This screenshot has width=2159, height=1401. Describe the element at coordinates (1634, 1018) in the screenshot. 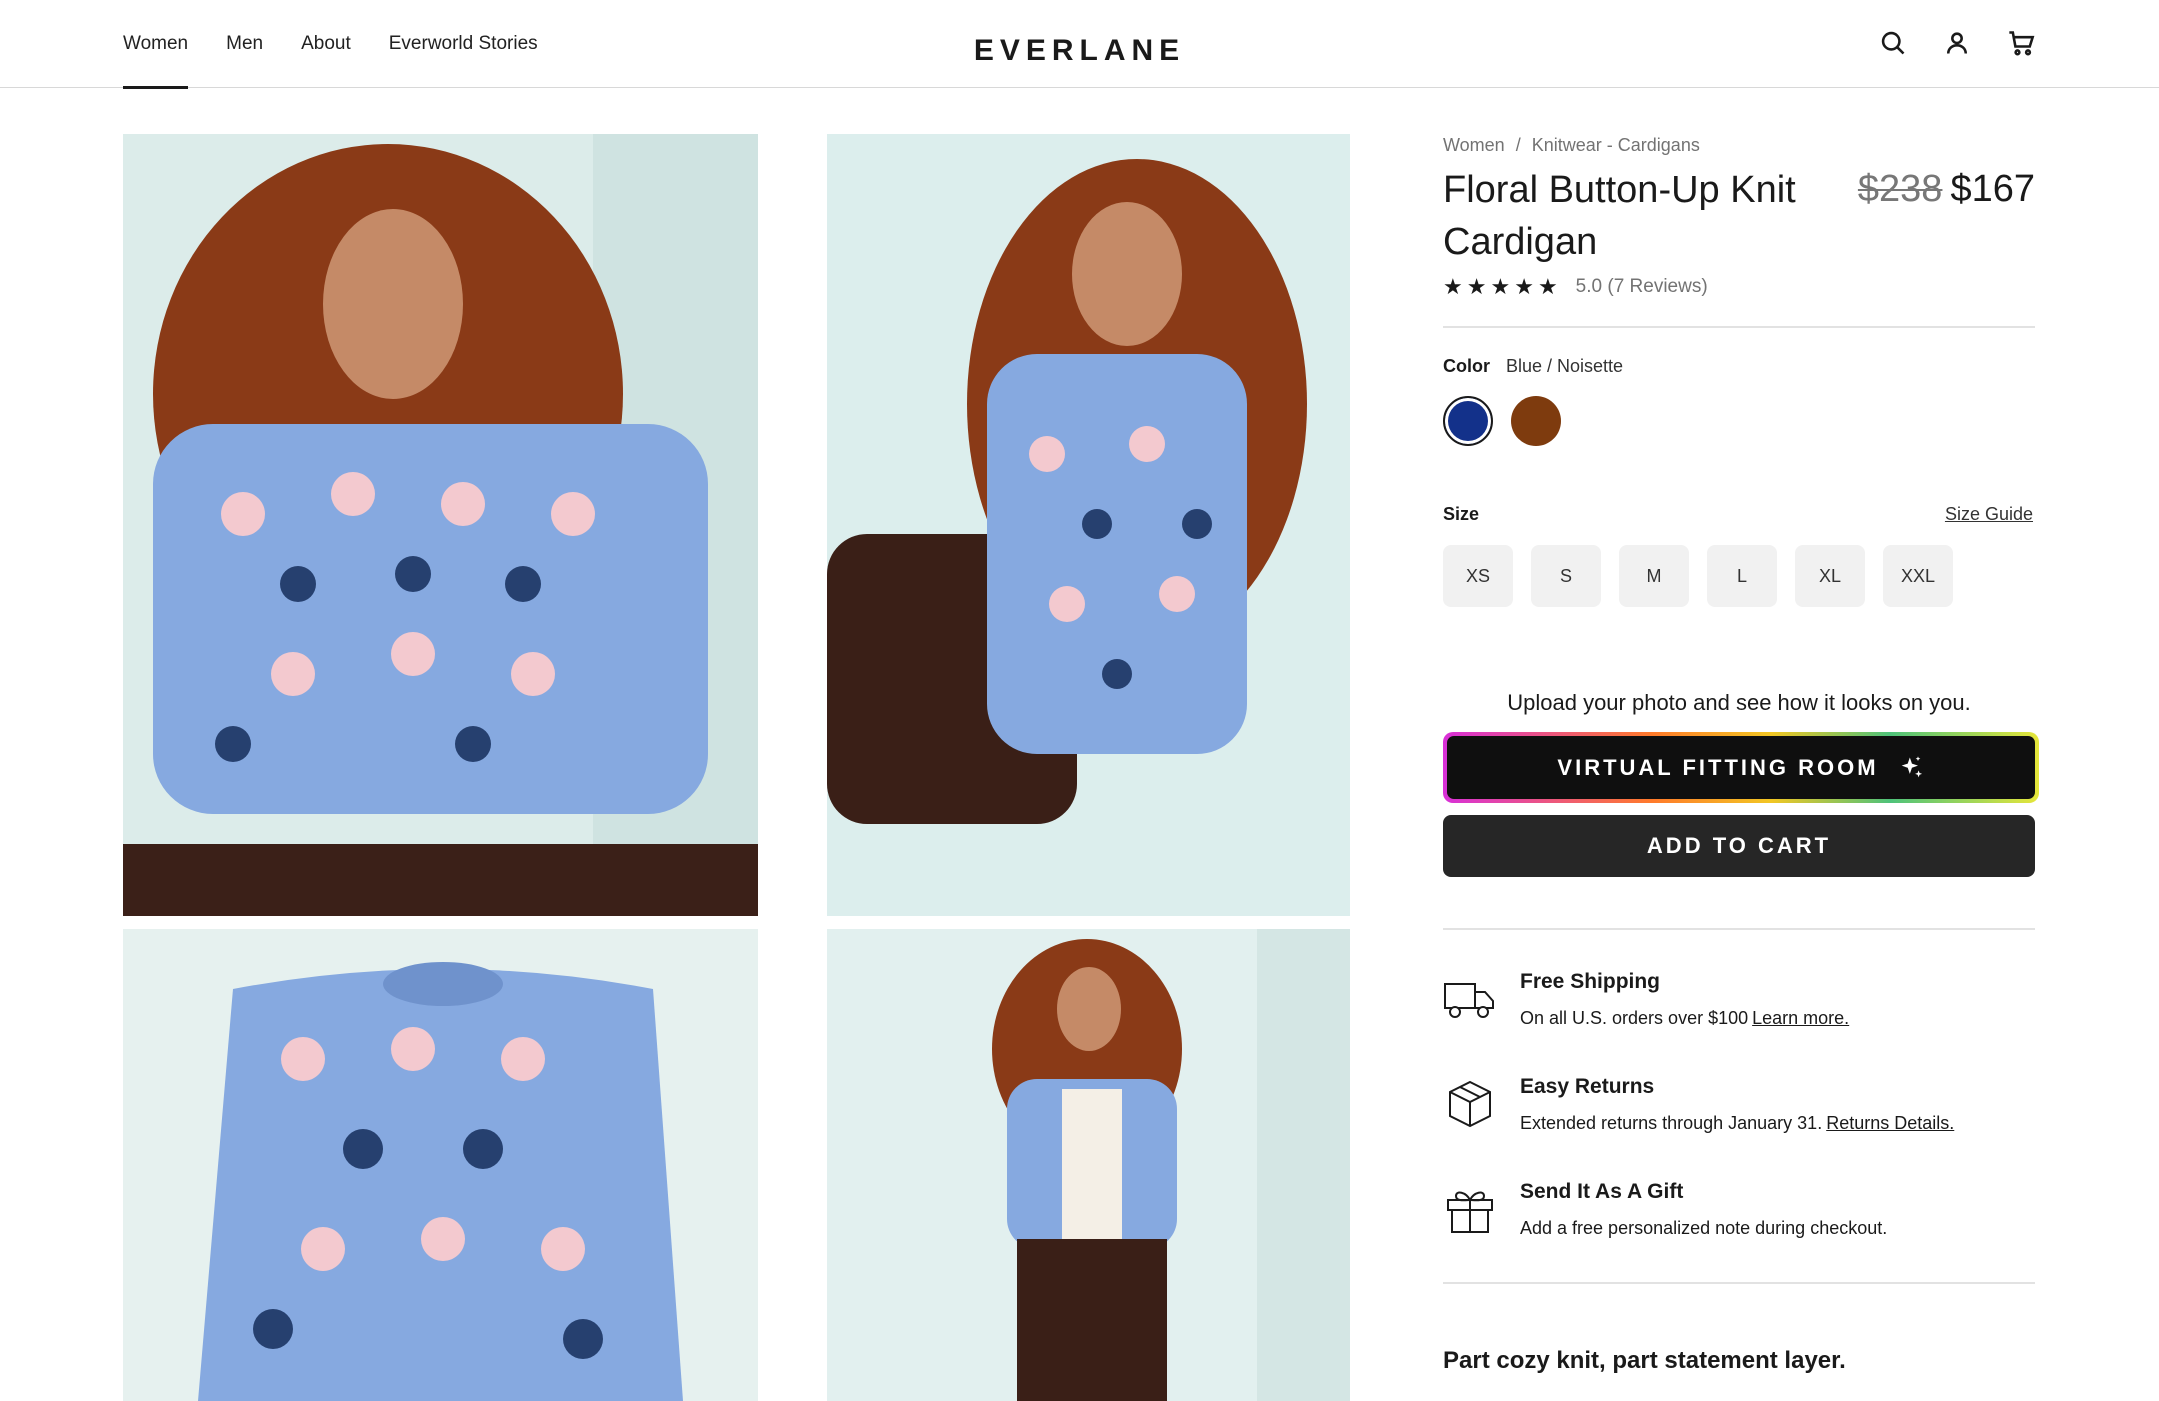

I see `perk-desc-text: On all U.S. orders over $100` at that location.